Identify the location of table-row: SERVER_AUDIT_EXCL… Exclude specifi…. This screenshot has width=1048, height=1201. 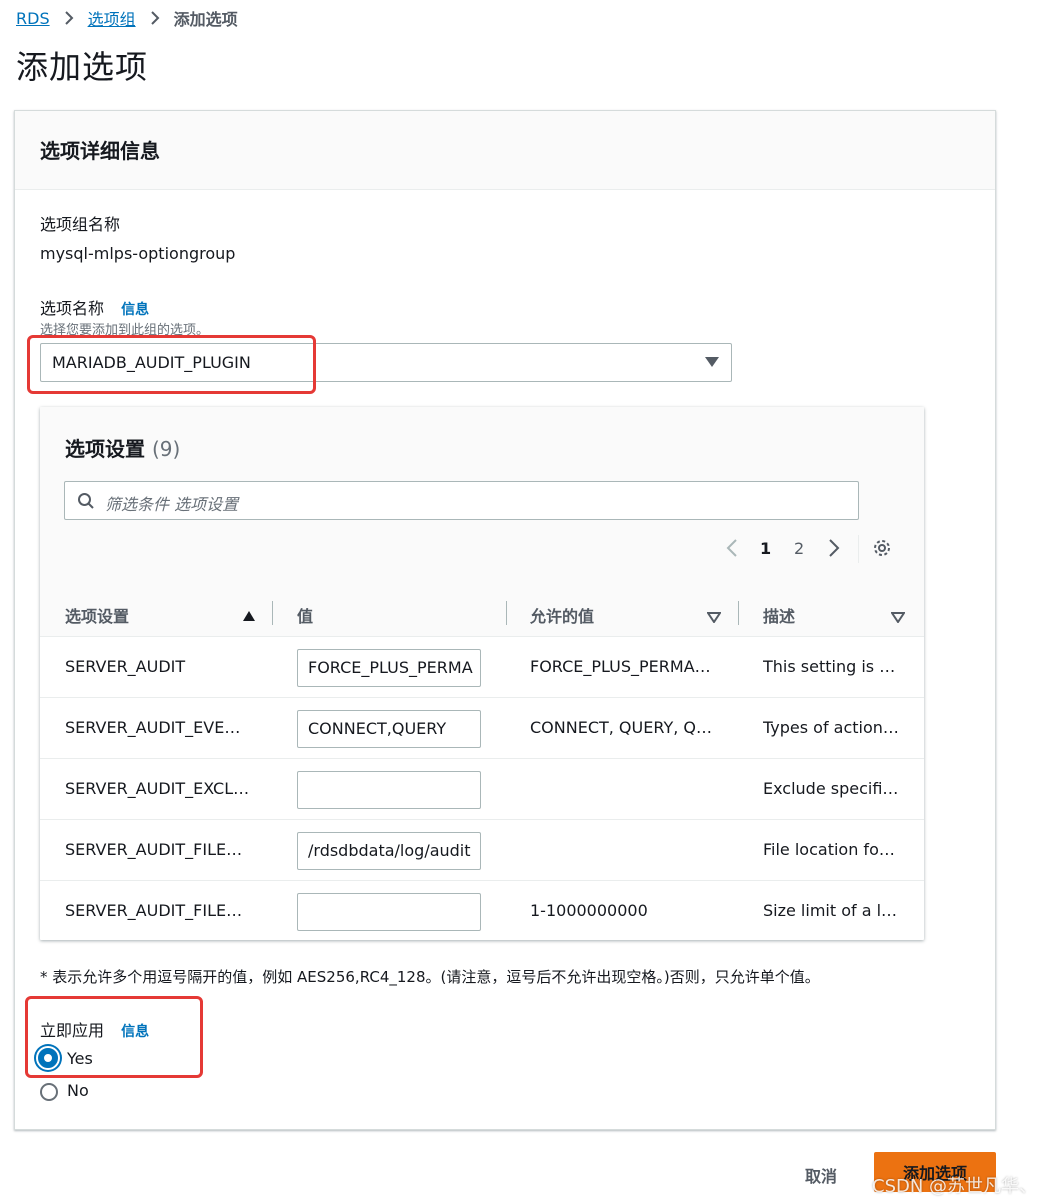
(482, 789).